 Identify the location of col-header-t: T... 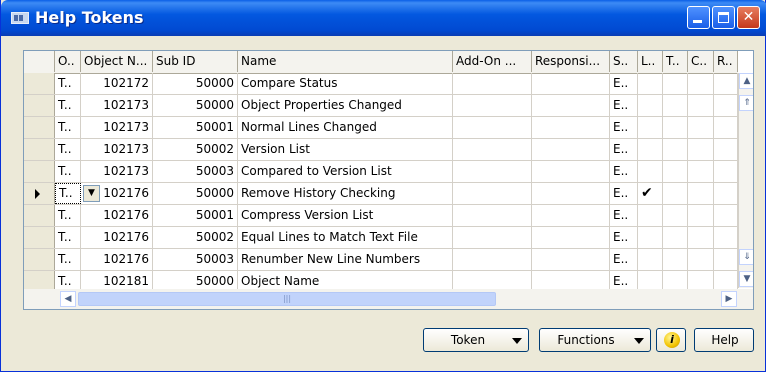
(675, 61).